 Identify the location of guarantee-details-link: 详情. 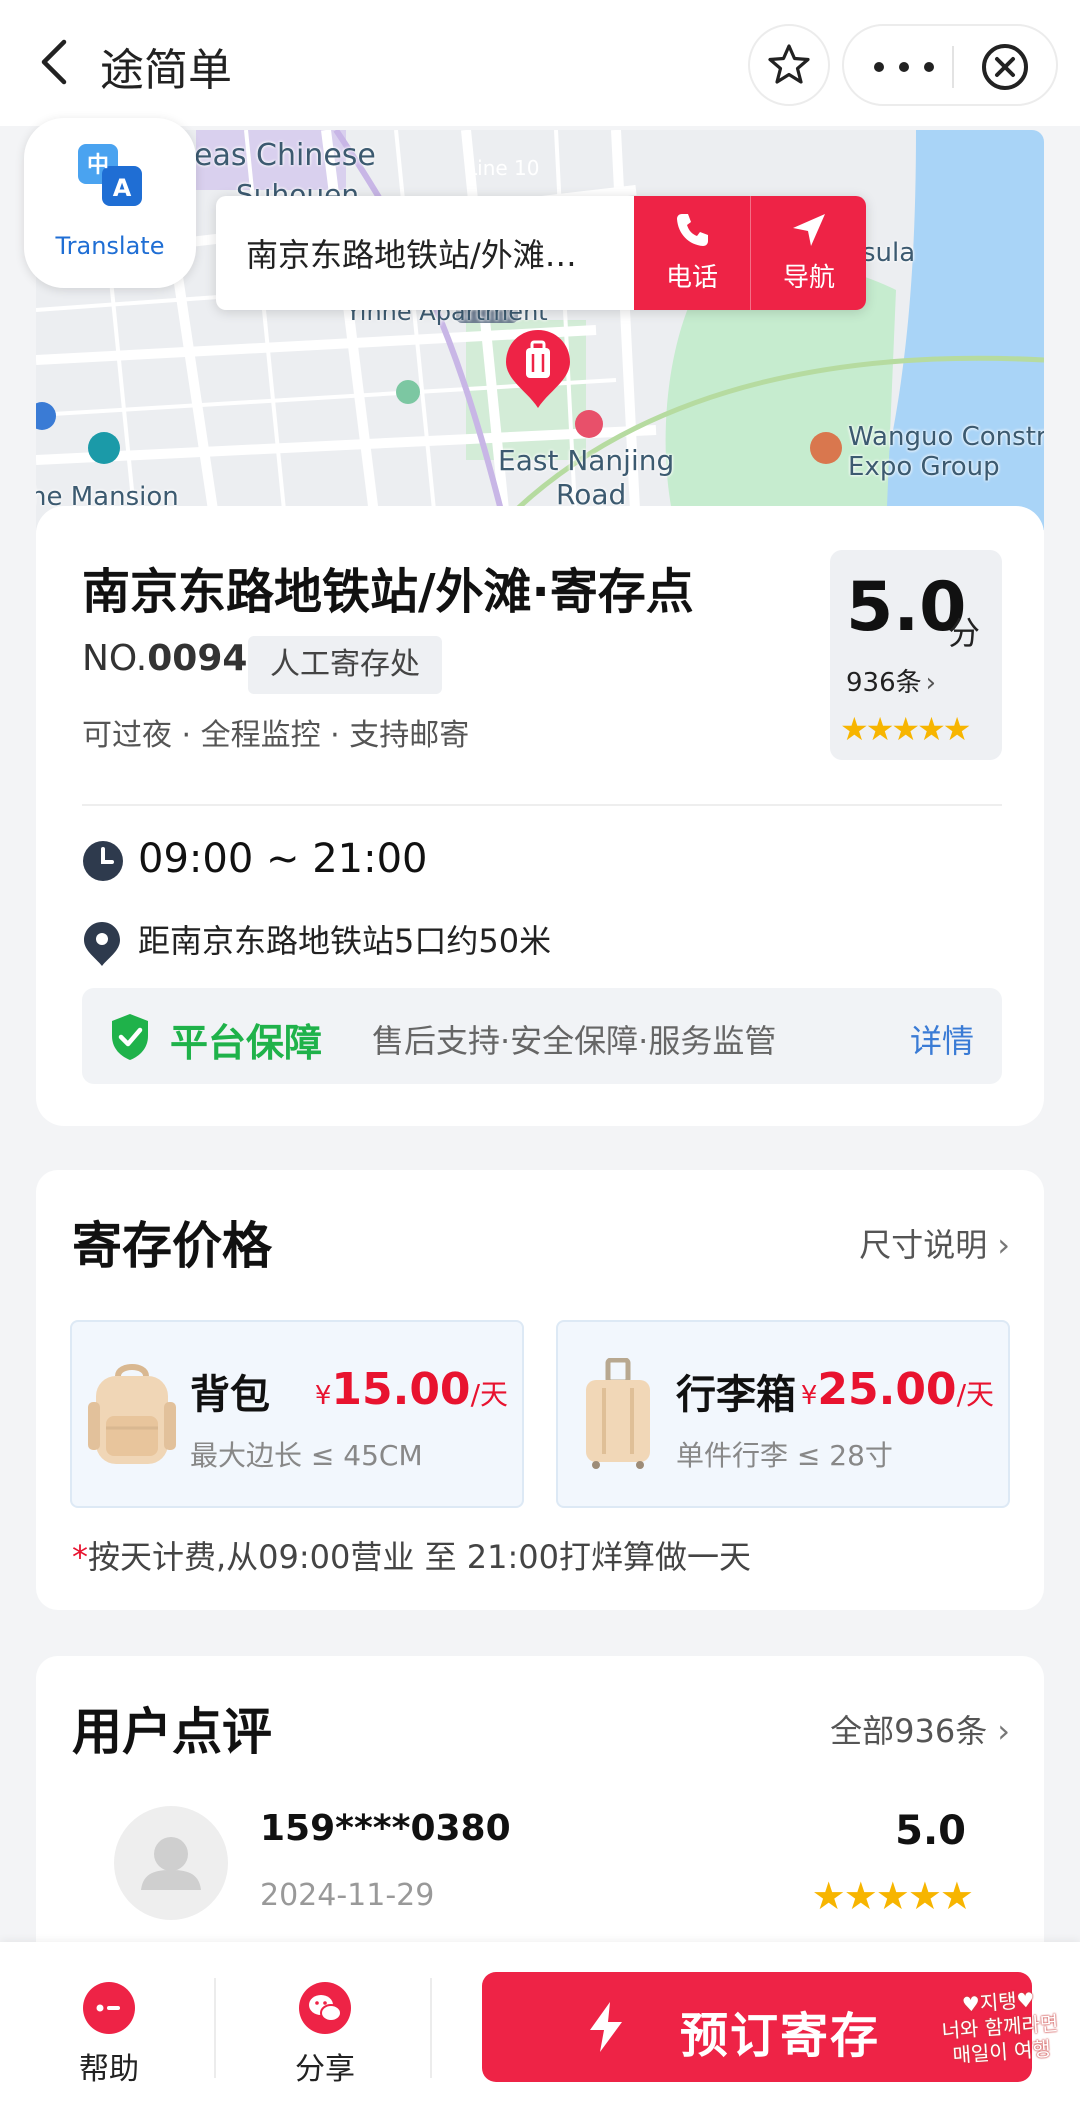
(942, 1039).